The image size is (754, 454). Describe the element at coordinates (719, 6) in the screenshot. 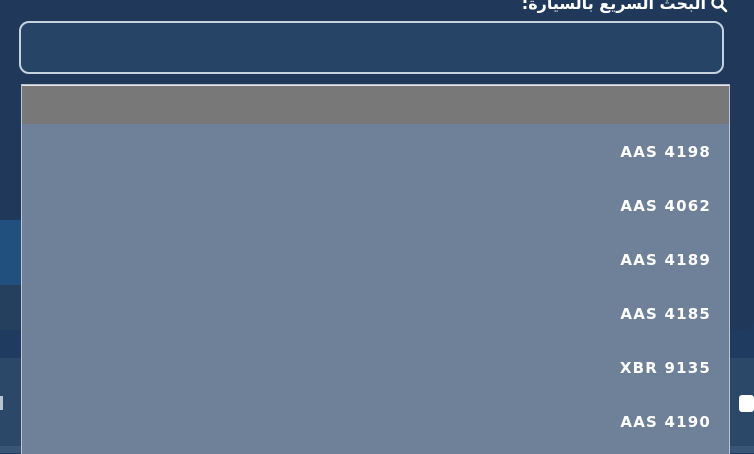

I see `search-icon` at that location.